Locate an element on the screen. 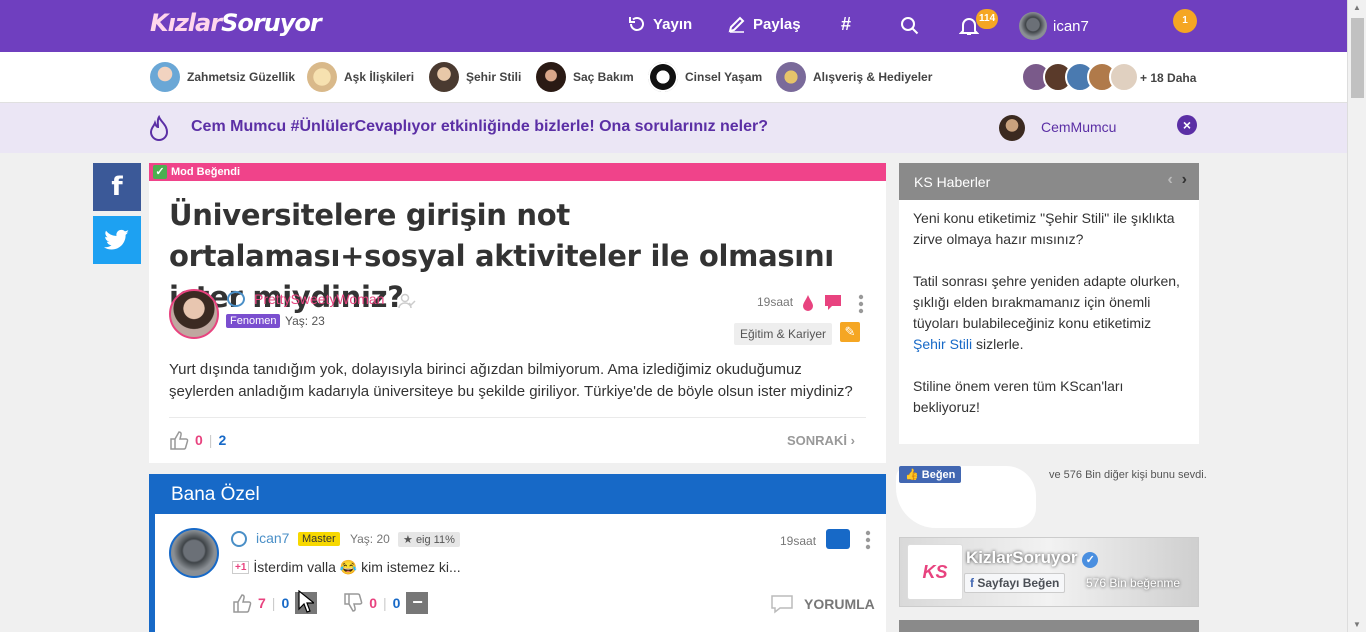  answer-author-name: ican7 is located at coordinates (272, 538).